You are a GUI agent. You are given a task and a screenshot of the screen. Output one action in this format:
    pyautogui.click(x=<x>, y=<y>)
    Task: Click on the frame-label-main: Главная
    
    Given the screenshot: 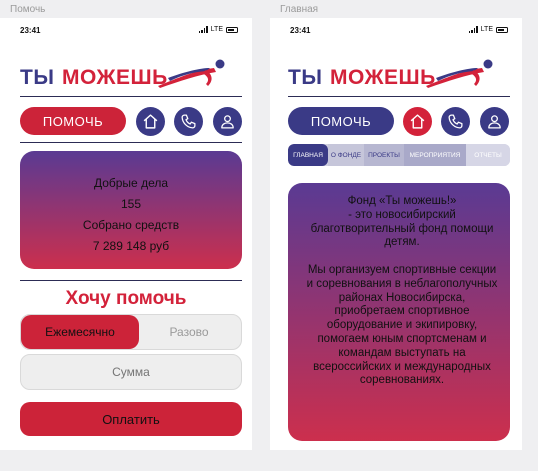 What is the action you would take?
    pyautogui.click(x=299, y=9)
    